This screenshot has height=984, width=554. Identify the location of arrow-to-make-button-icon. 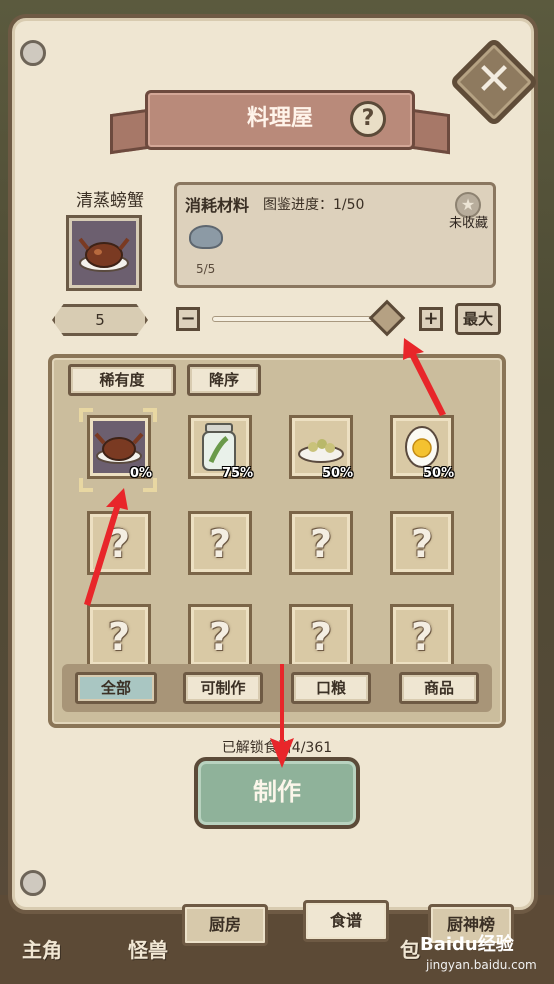
(282, 716).